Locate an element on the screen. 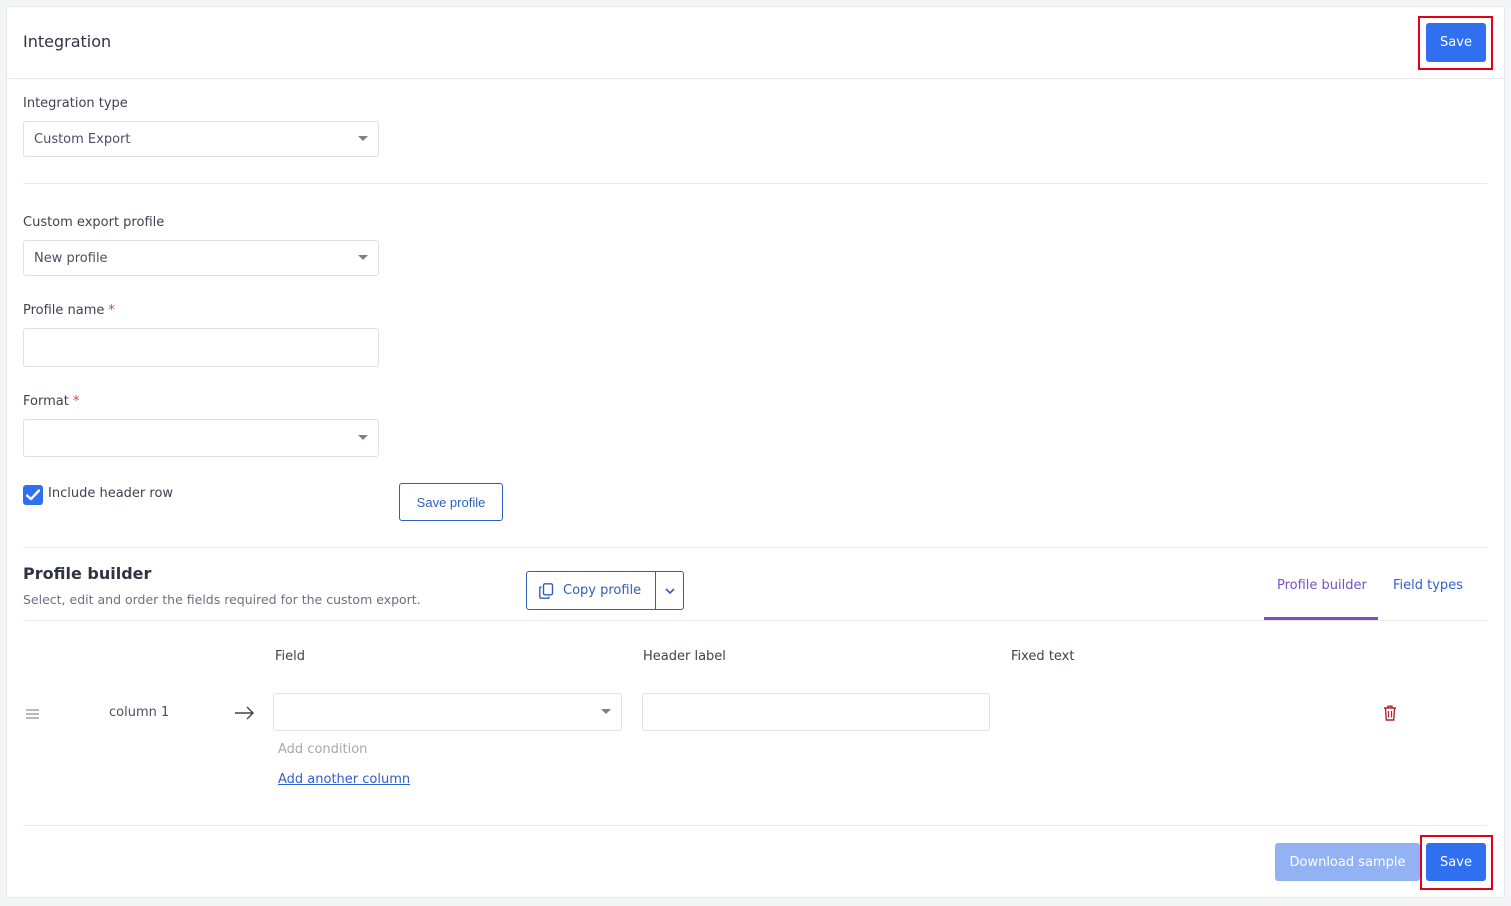 Image resolution: width=1511 pixels, height=906 pixels. integration-type-value: Custom Export is located at coordinates (82, 139).